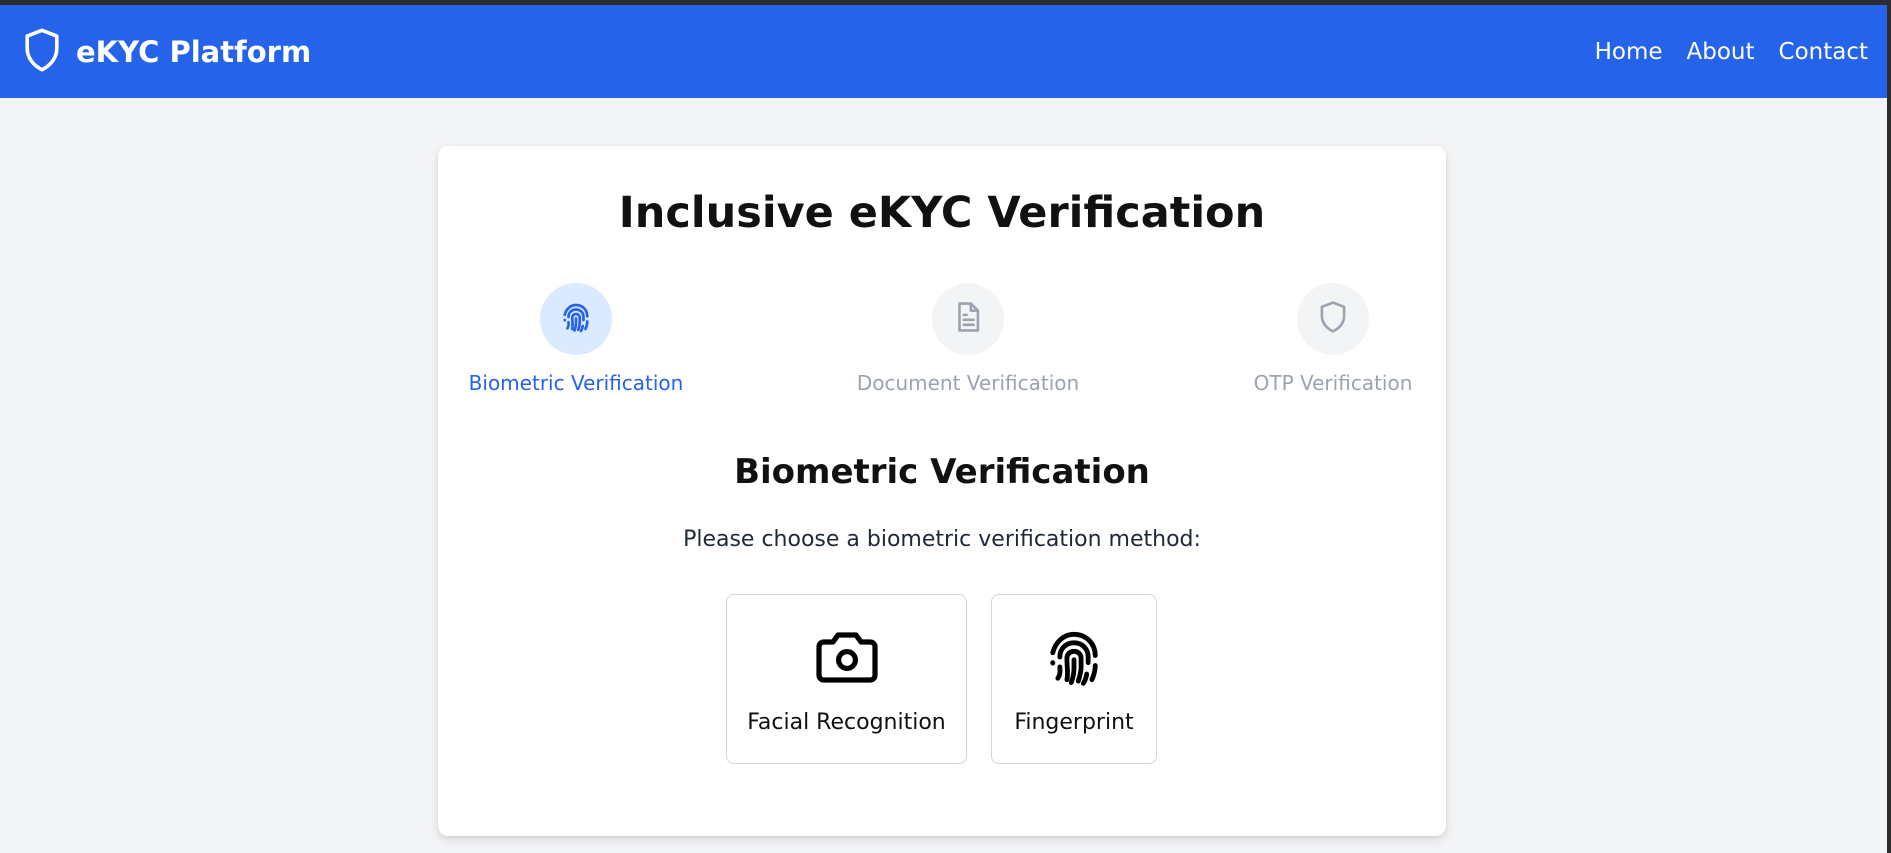 This screenshot has width=1891, height=853. Describe the element at coordinates (1823, 52) in the screenshot. I see `nav-link-contact: Contact` at that location.